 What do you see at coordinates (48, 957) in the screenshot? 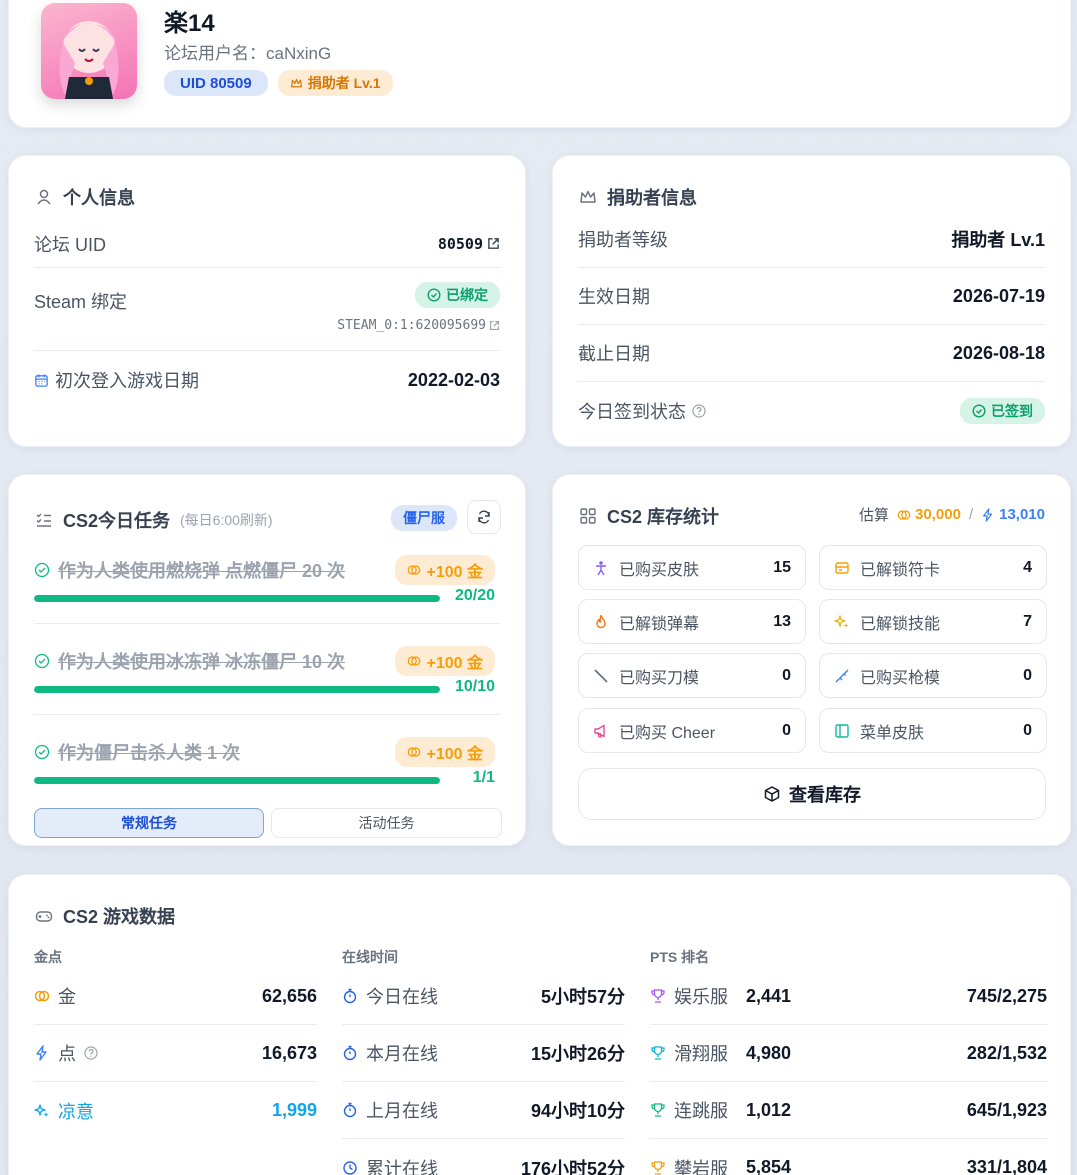
I see `col-gold-header: 金点` at bounding box center [48, 957].